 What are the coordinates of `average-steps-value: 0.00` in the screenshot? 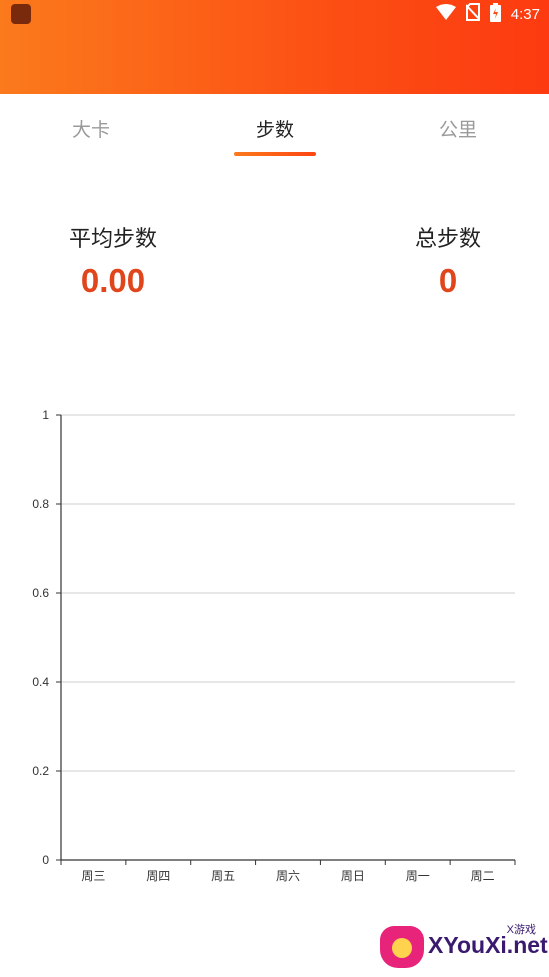 It's located at (113, 280).